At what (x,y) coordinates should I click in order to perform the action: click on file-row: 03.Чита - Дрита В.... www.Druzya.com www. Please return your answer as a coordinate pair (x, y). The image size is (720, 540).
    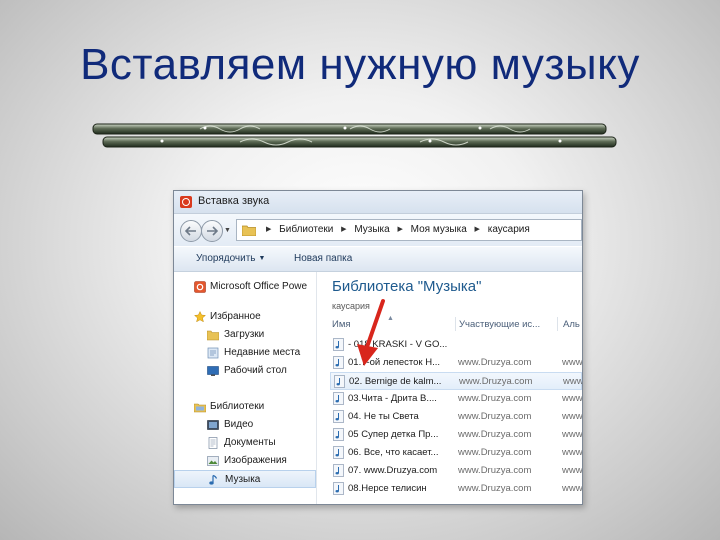
    Looking at the image, I should click on (456, 399).